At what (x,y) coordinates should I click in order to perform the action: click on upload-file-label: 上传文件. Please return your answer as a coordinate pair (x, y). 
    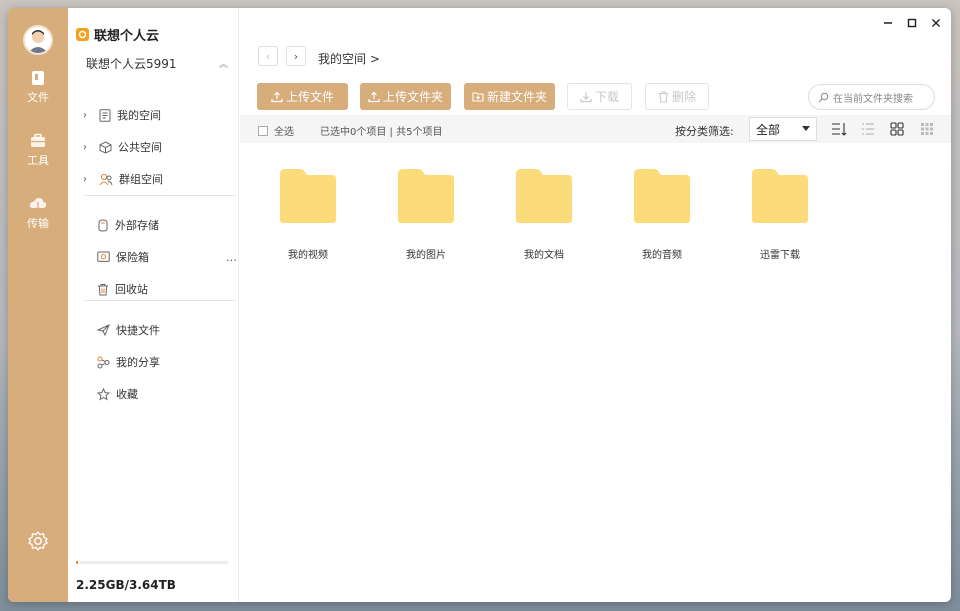
    Looking at the image, I should click on (309, 97).